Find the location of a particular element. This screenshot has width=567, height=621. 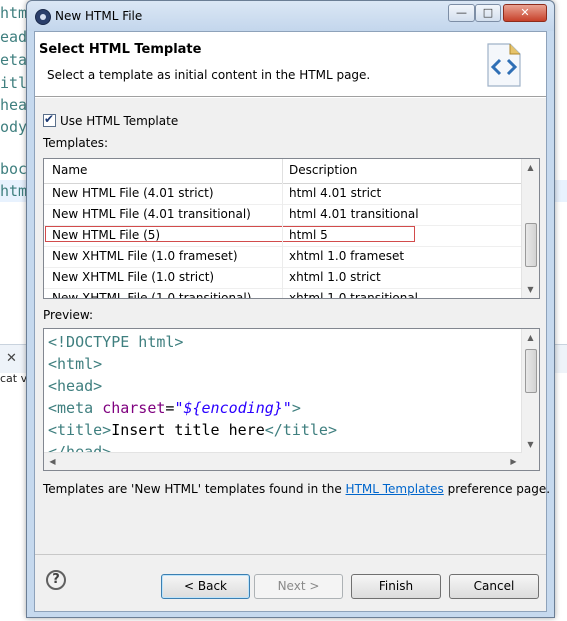

row-name: New XHTML File (1.0 frameset) is located at coordinates (145, 256).